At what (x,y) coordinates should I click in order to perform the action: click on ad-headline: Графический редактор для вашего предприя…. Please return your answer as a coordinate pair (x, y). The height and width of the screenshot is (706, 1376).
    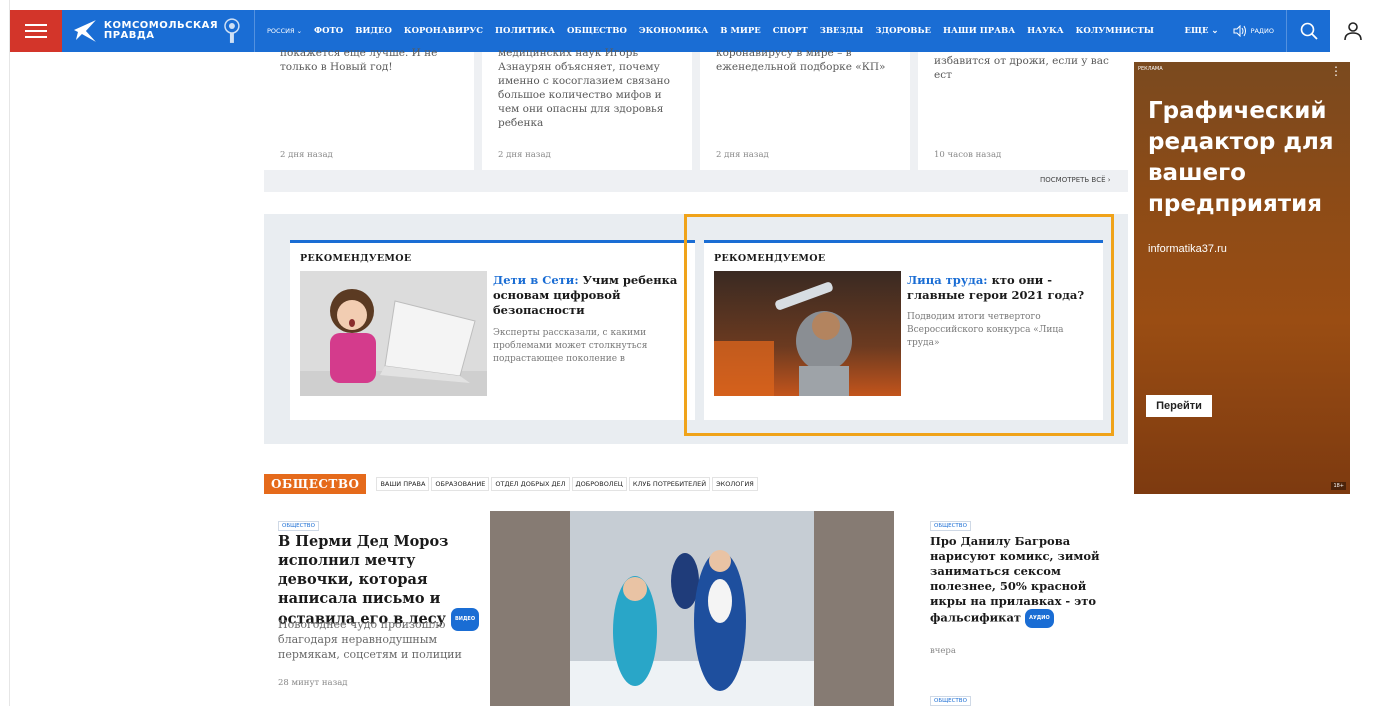
    Looking at the image, I should click on (1241, 157).